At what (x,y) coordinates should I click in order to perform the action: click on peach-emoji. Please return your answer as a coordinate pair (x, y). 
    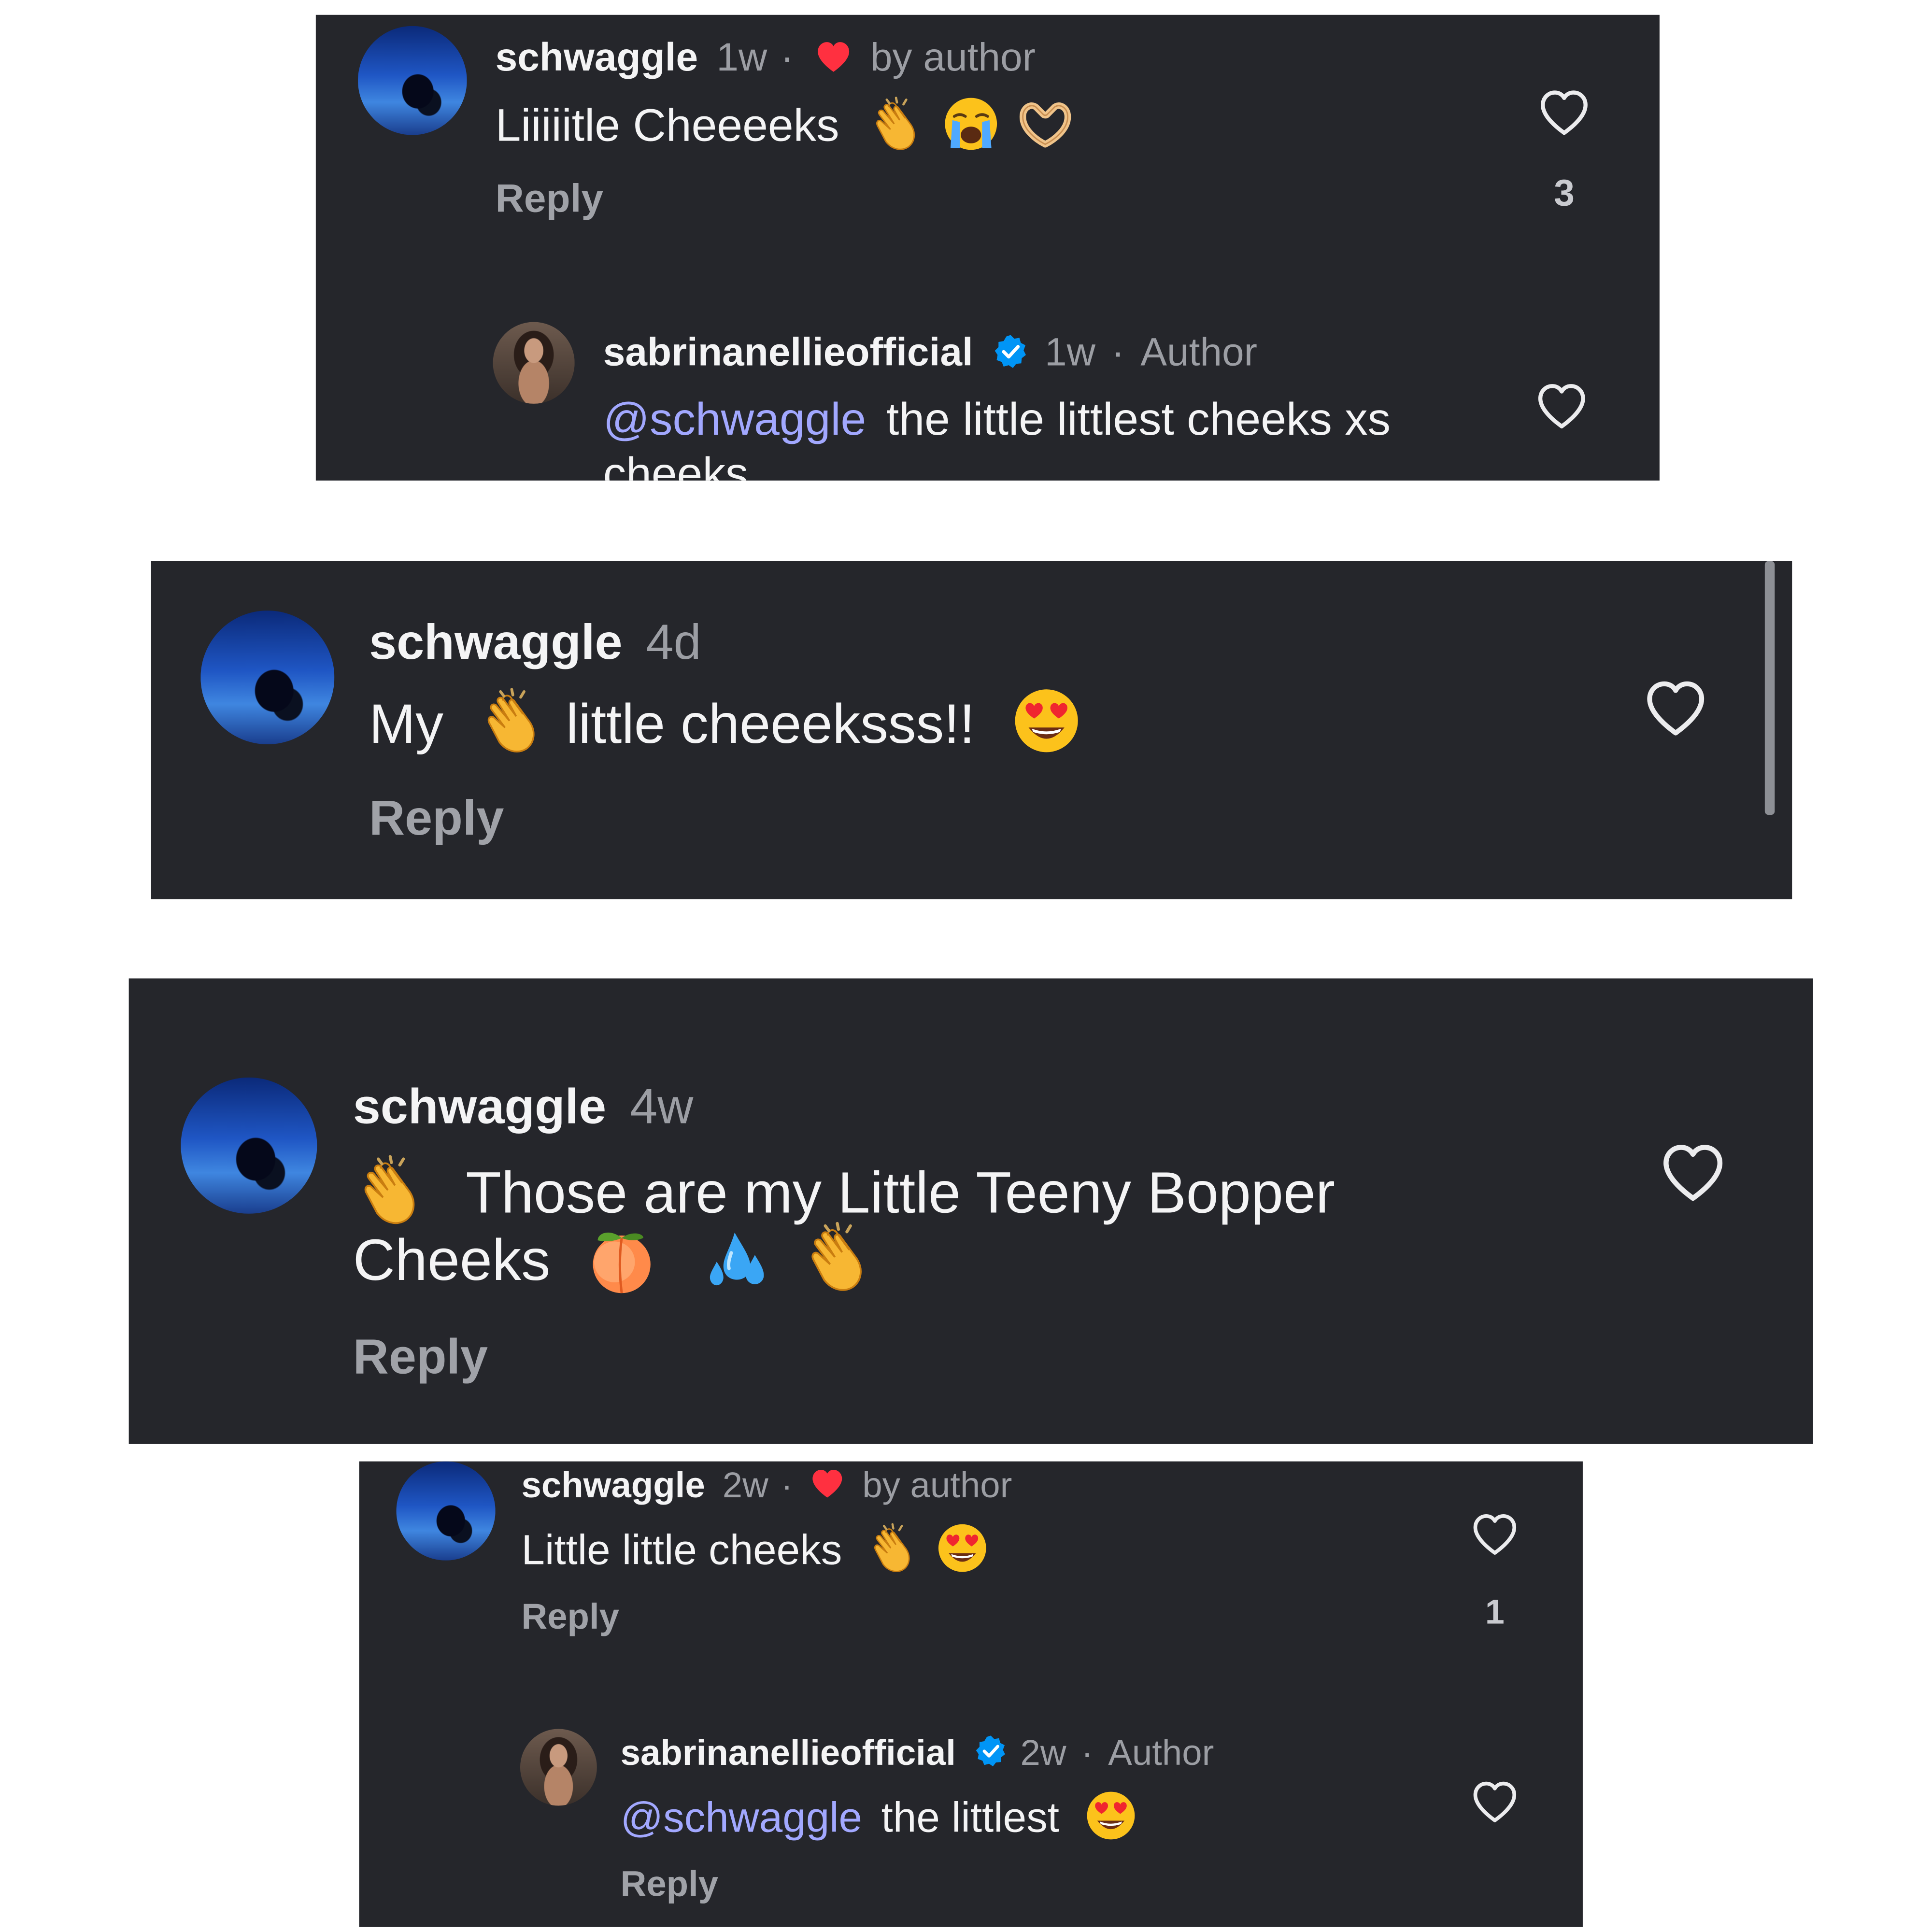
    Looking at the image, I should click on (622, 1259).